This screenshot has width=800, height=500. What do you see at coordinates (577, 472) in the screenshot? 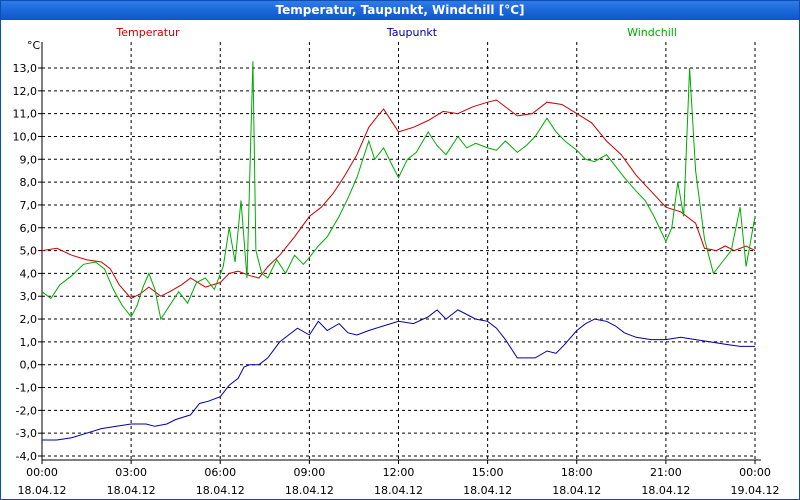
I see `x-tick-time-label: 18:00` at bounding box center [577, 472].